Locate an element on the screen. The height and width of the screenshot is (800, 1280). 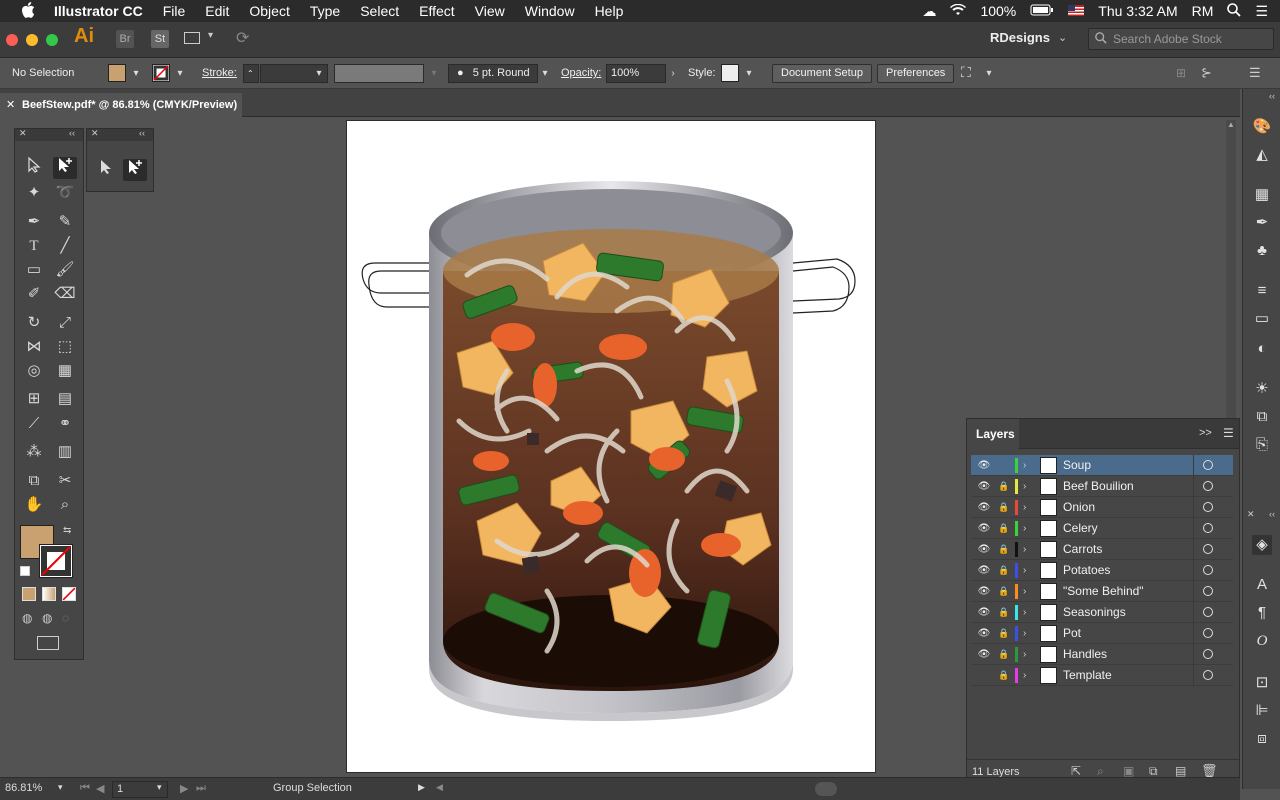
document-tab: ✕ BeefStew.pdf* @ 86.81% (CMYK/Preview) is located at coordinates (121, 105).